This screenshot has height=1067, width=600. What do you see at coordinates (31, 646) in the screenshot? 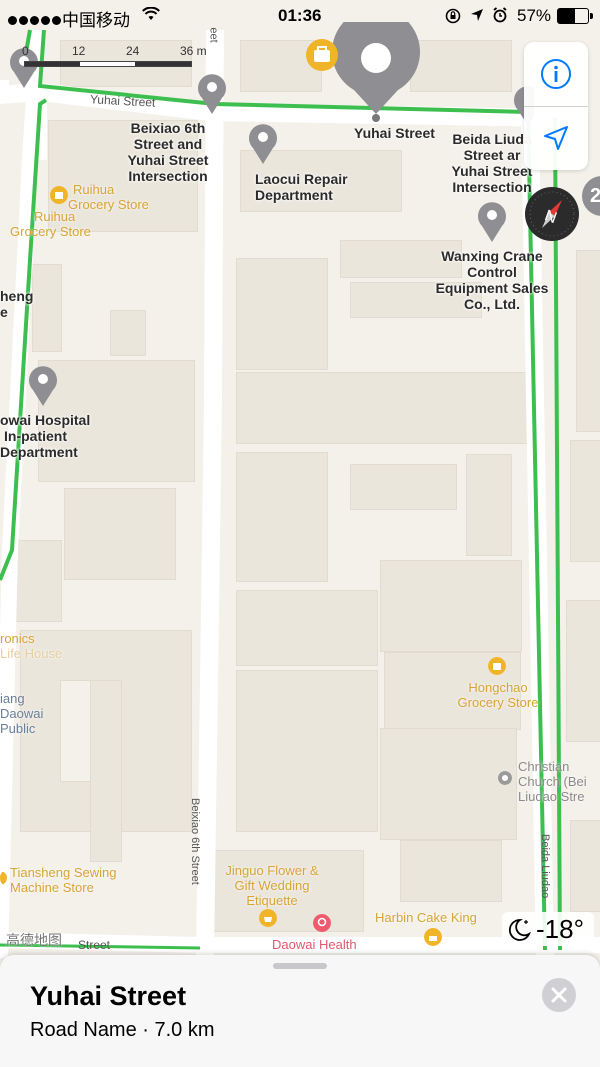
I see `poi-label-ronics: ronics Life House` at bounding box center [31, 646].